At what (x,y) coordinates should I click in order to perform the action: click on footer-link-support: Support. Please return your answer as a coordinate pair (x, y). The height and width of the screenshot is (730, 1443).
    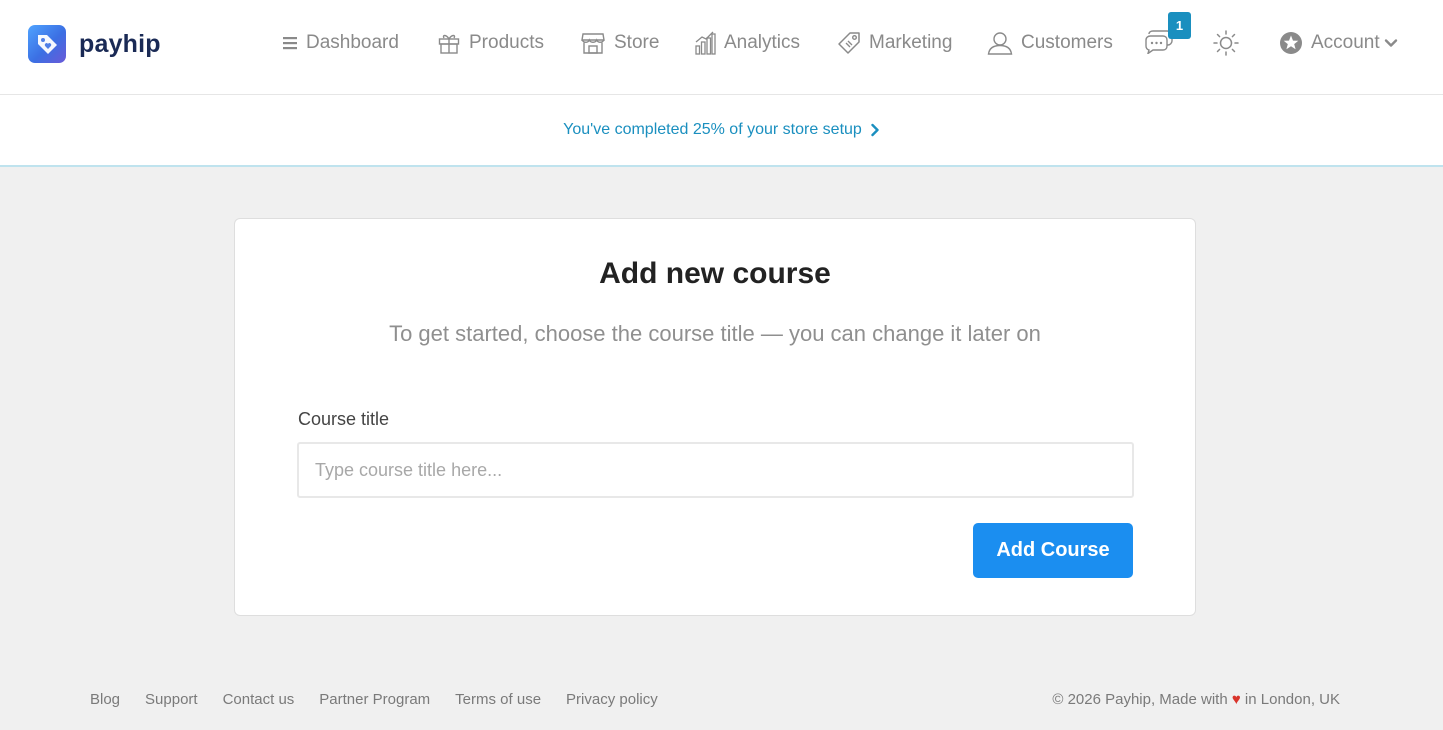
    Looking at the image, I should click on (171, 699).